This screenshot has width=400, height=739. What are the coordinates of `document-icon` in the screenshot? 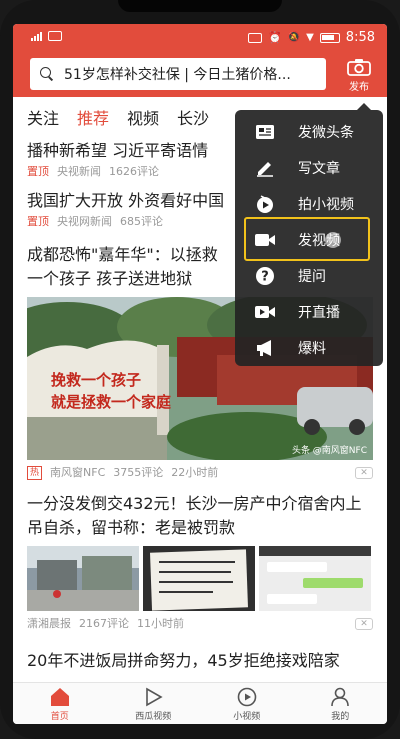 It's located at (265, 132).